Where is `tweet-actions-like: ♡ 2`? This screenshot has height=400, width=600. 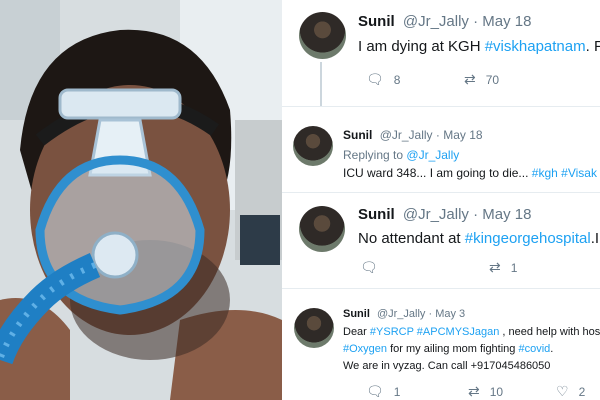 tweet-actions-like: ♡ 2 is located at coordinates (570, 391).